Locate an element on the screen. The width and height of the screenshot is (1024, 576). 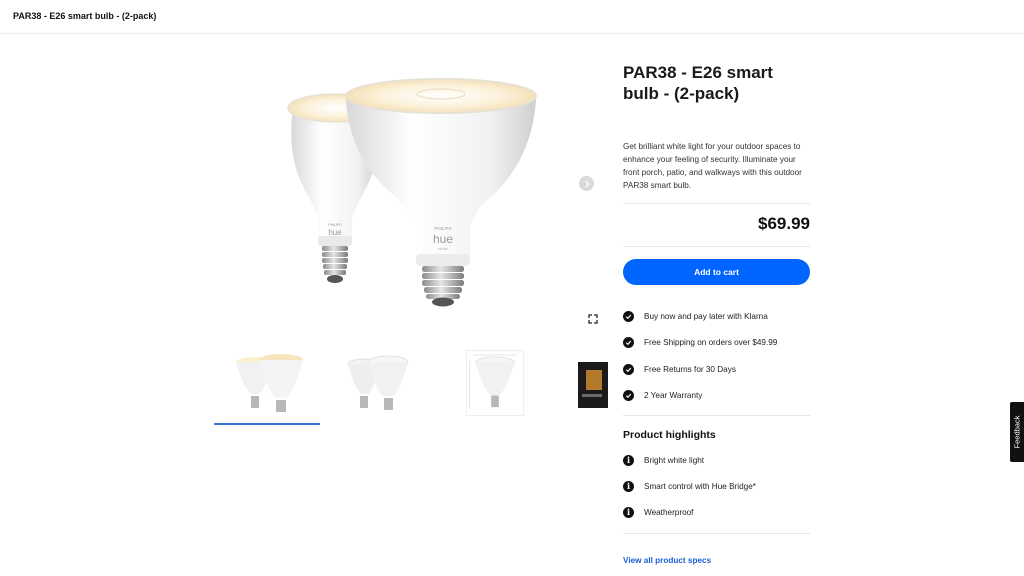
thumbnail-strip is located at coordinates (411, 388).